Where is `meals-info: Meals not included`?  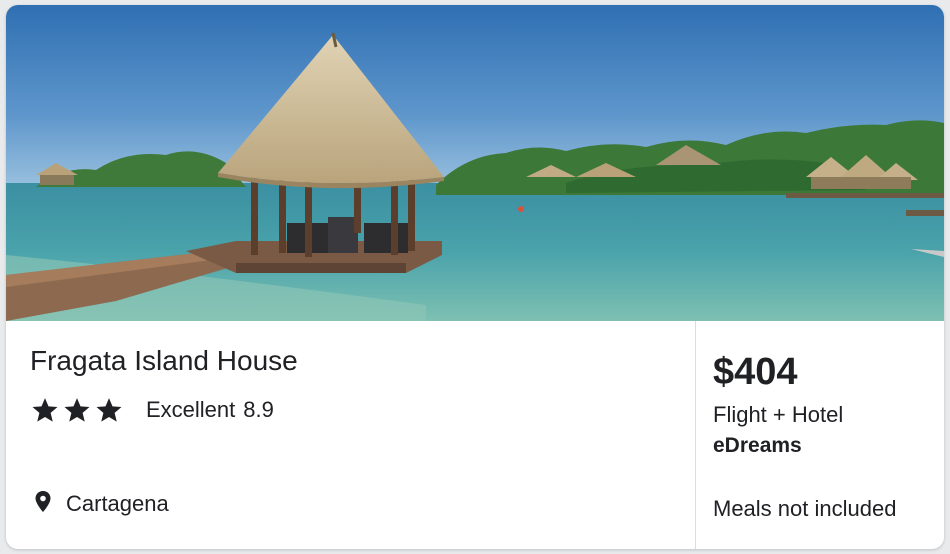 meals-info: Meals not included is located at coordinates (805, 508).